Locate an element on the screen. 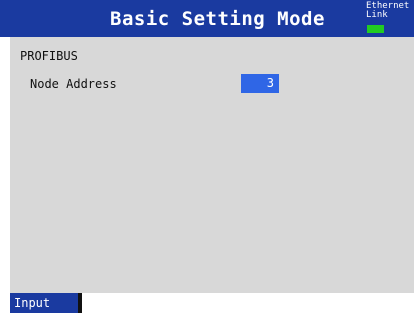 Image resolution: width=414 pixels, height=313 pixels. node-address-field: 3 is located at coordinates (260, 83).